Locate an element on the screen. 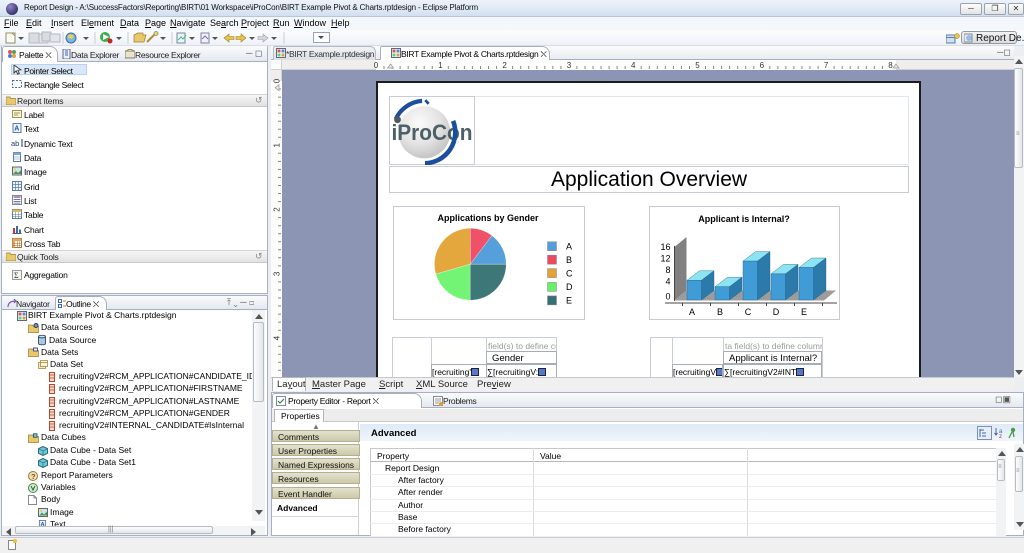  svg-text: ab is located at coordinates (15, 143).